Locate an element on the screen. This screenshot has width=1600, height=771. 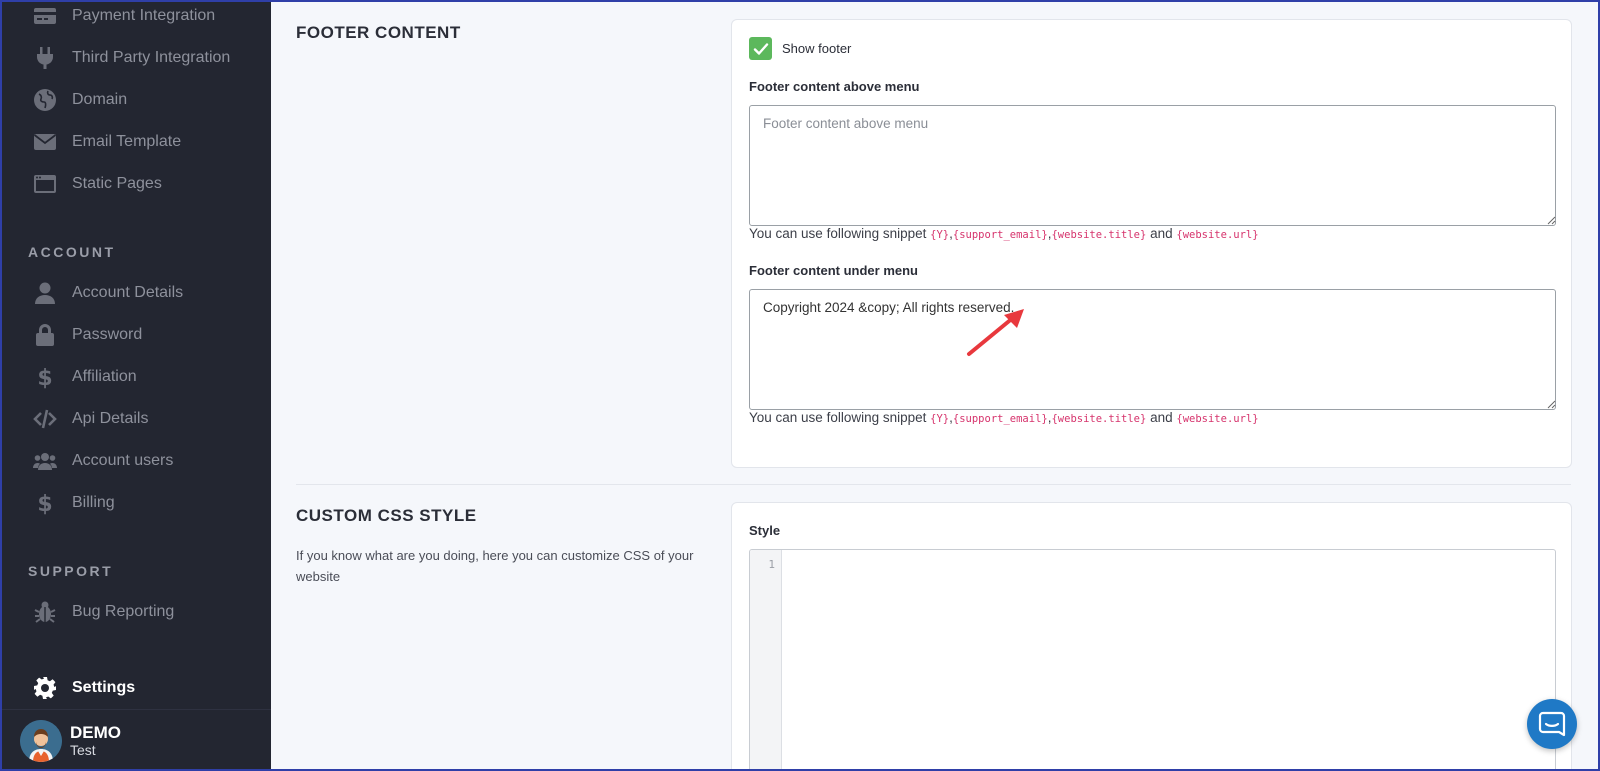
sidebar-item-account-details: Account Details is located at coordinates (136, 293).